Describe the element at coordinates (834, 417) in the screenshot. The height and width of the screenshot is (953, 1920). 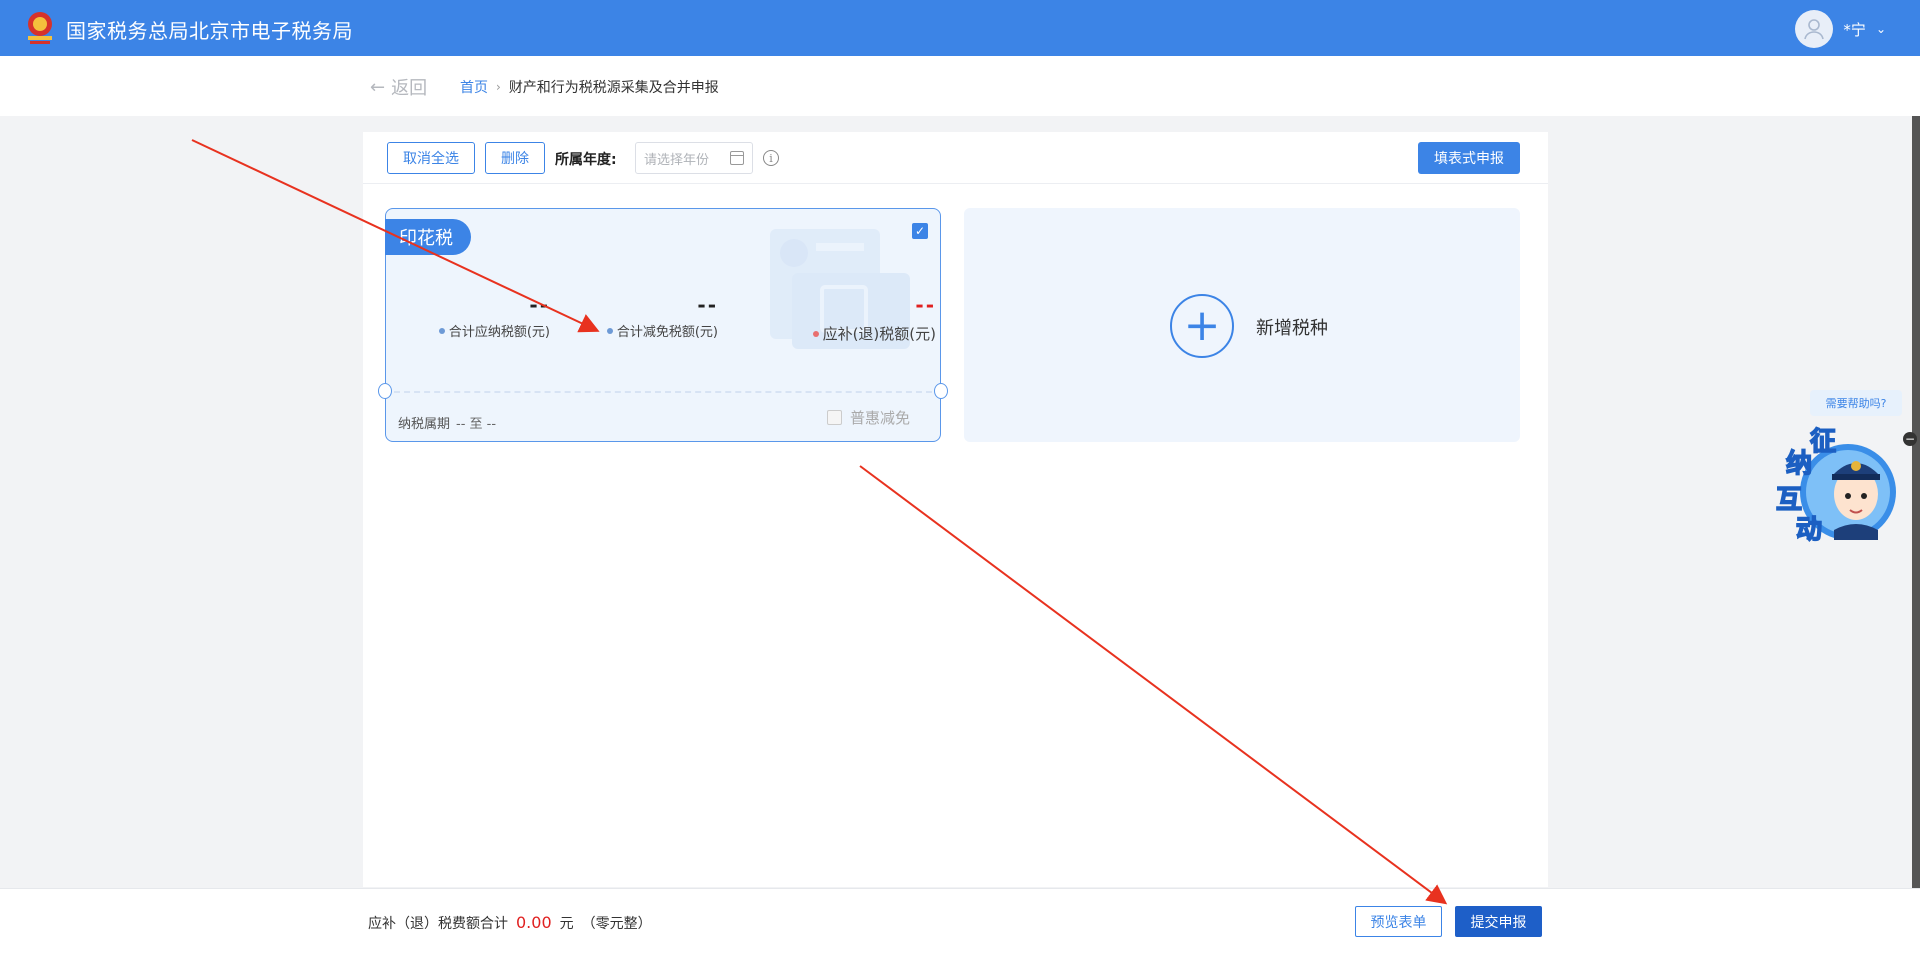
I see `checkbox-icon` at that location.